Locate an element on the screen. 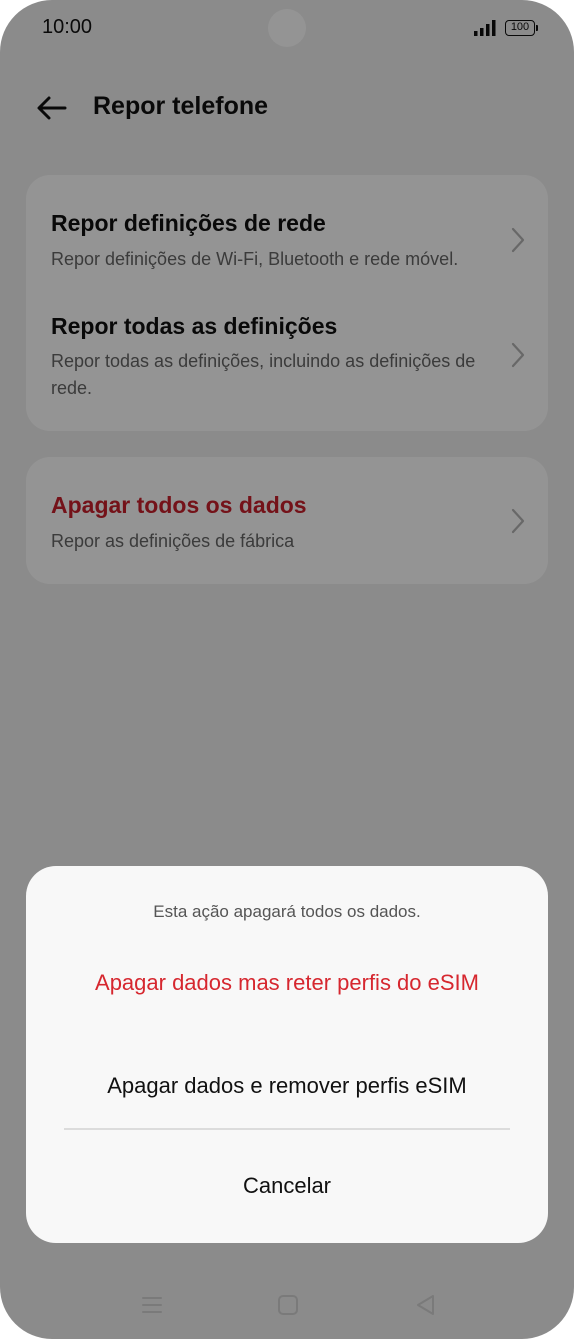 This screenshot has width=574, height=1339. cancel-button: Cancelar is located at coordinates (287, 1186).